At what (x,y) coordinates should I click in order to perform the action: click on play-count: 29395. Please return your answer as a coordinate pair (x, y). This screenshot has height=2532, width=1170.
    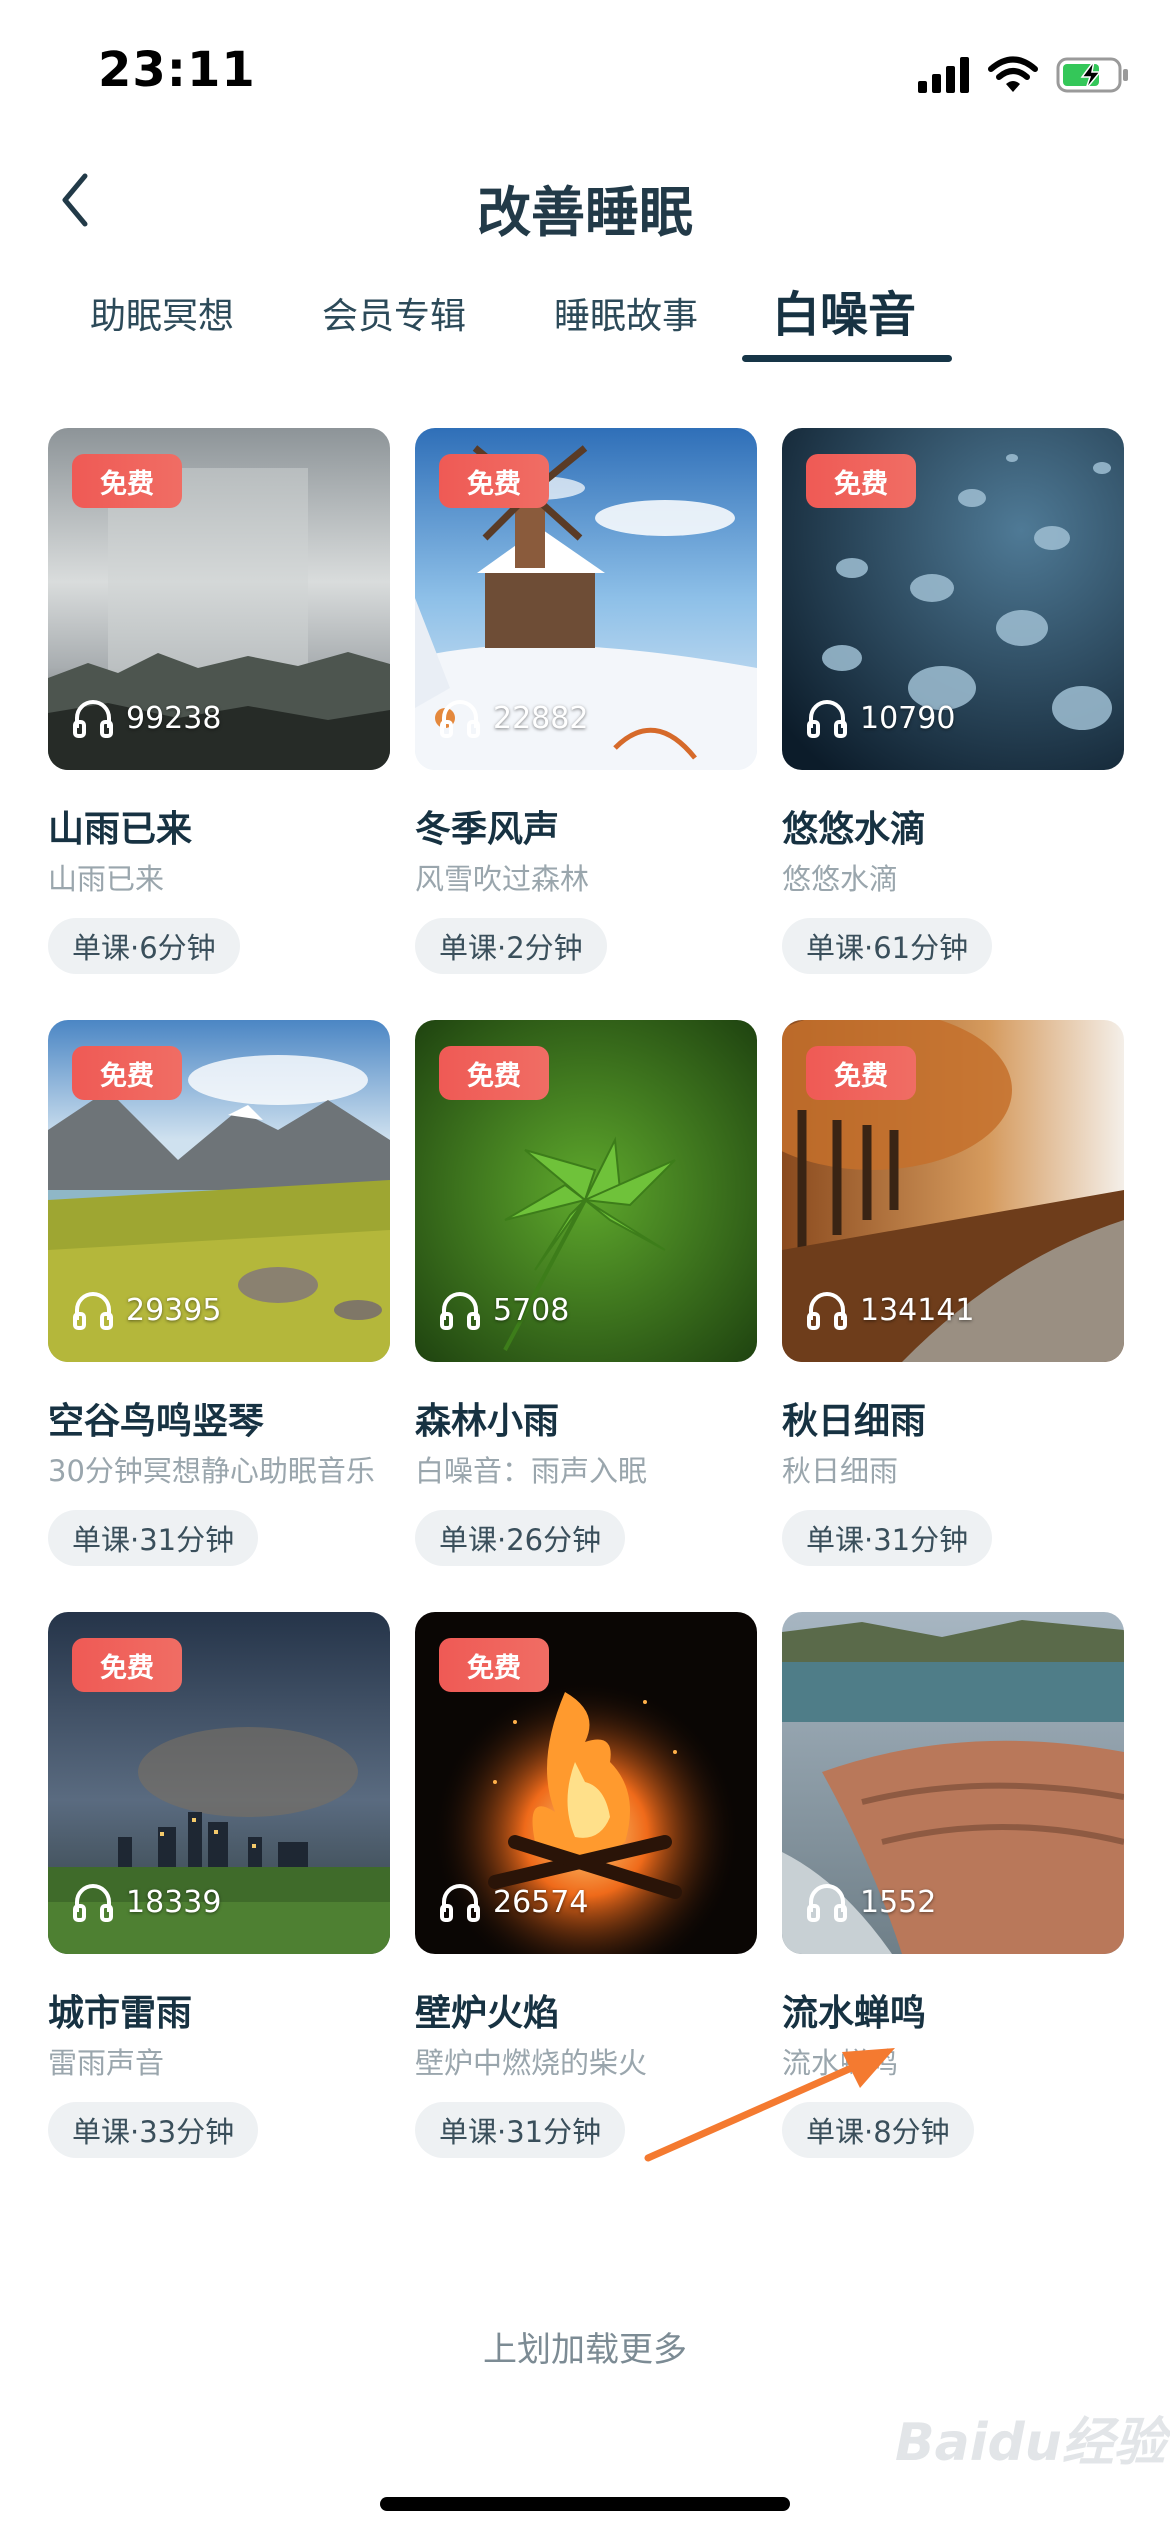
    Looking at the image, I should click on (146, 1310).